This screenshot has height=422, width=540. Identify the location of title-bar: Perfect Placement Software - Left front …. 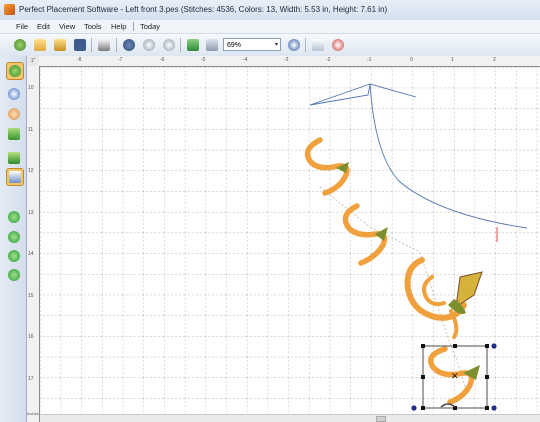
(270, 10).